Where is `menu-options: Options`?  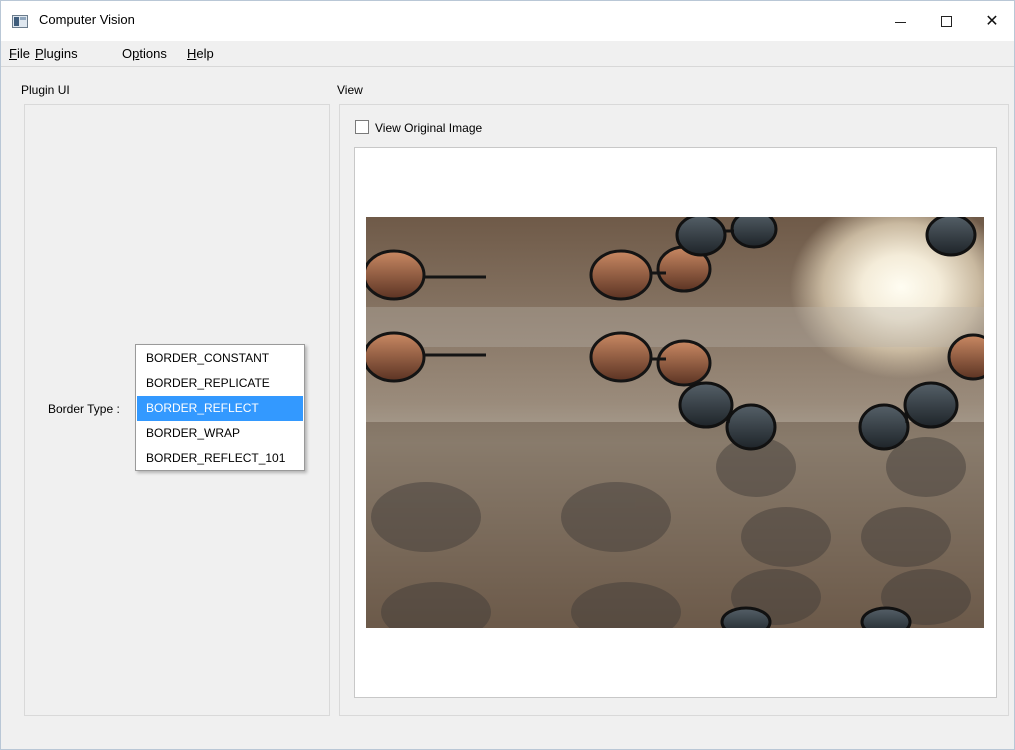
menu-options: Options is located at coordinates (144, 53).